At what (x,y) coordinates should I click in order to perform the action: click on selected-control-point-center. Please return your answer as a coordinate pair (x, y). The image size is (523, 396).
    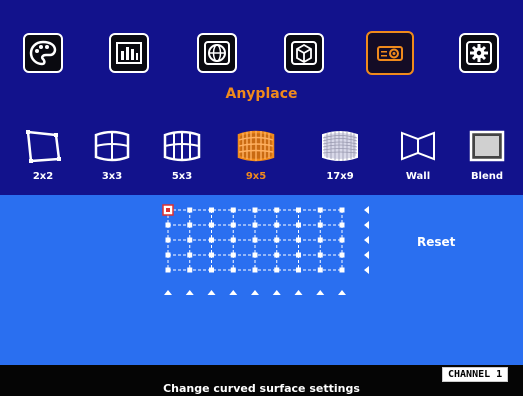
    Looking at the image, I should click on (168, 210).